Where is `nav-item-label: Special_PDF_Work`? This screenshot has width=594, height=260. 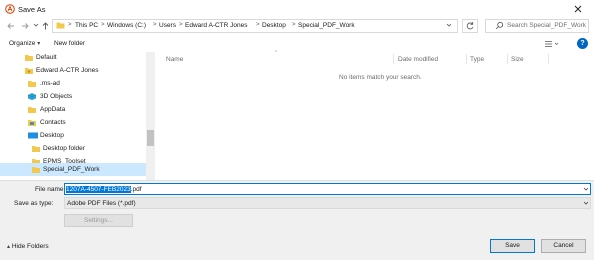 nav-item-label: Special_PDF_Work is located at coordinates (71, 169).